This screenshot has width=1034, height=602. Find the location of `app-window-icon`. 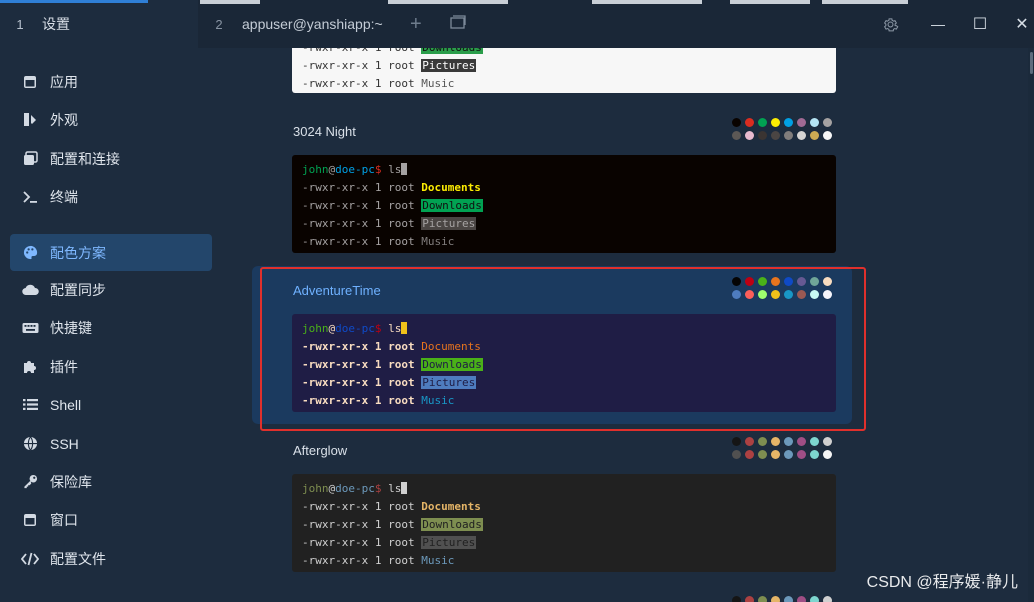

app-window-icon is located at coordinates (30, 82).